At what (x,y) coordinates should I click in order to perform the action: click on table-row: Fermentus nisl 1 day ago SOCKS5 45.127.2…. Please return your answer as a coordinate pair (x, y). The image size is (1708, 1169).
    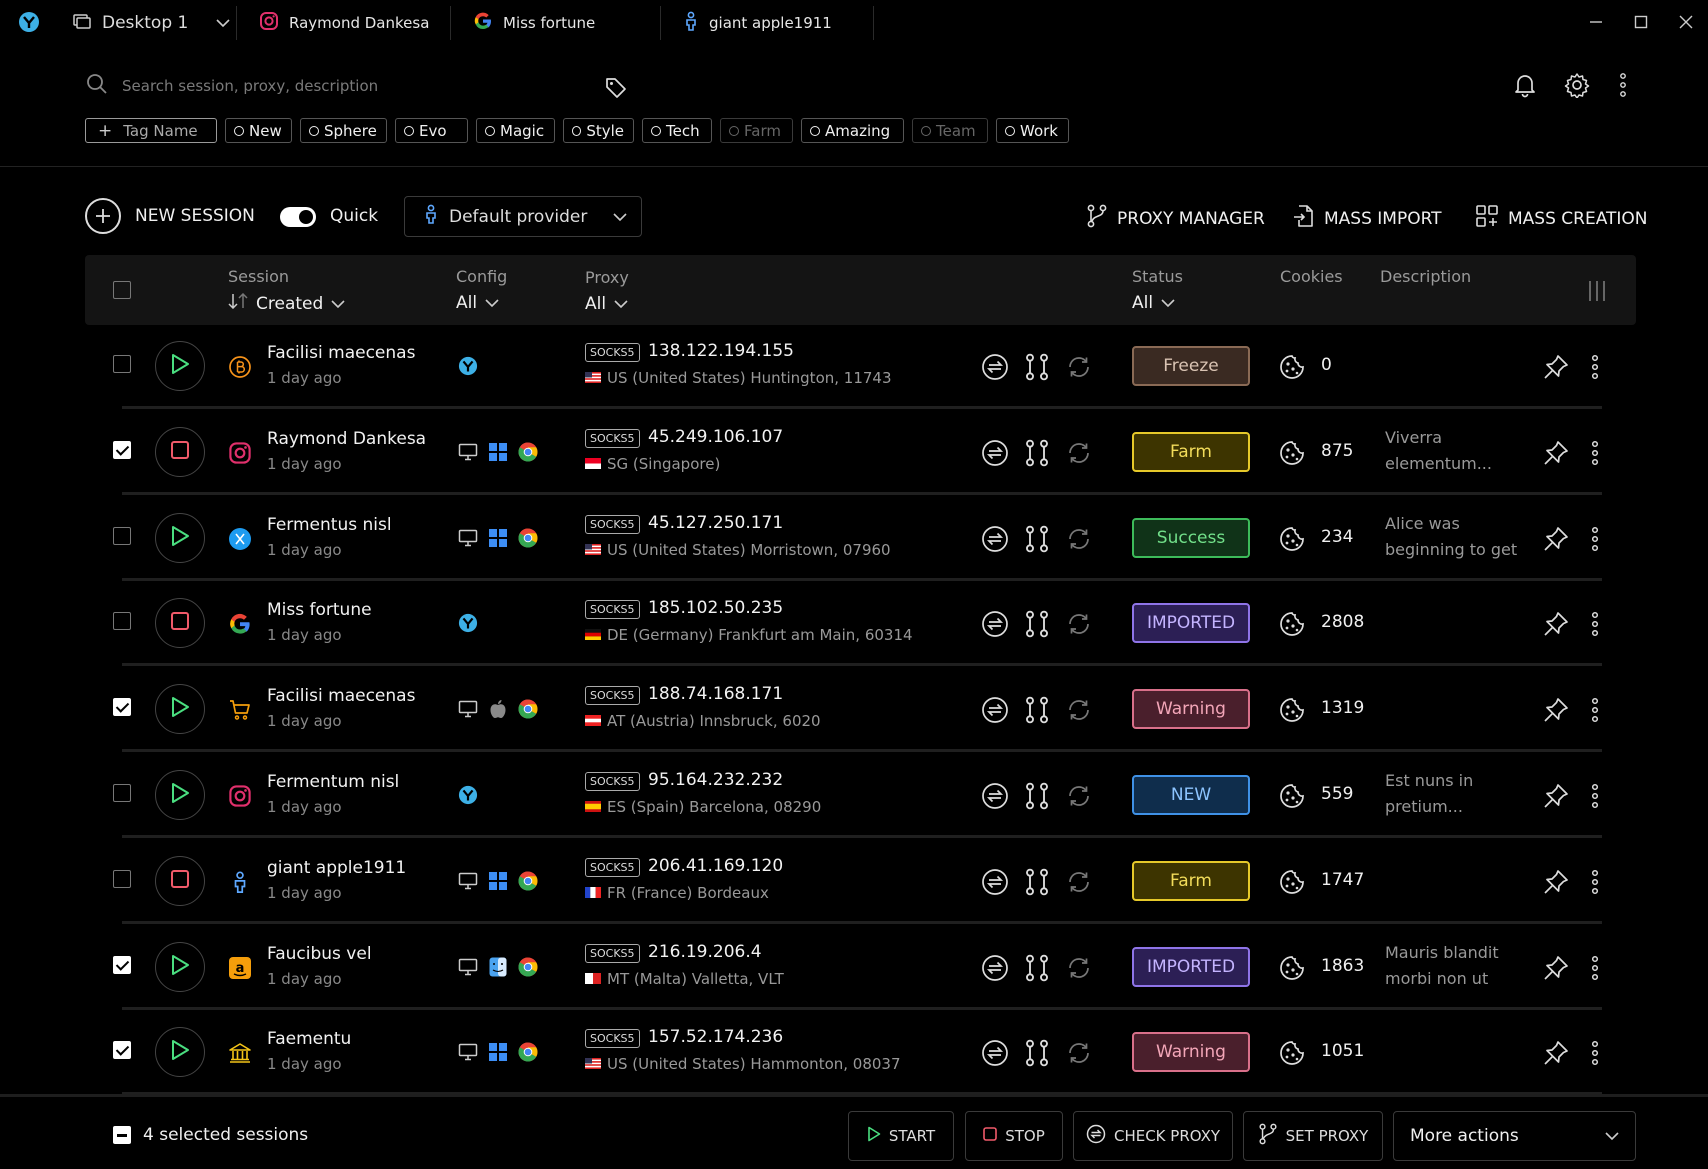
    Looking at the image, I should click on (845, 539).